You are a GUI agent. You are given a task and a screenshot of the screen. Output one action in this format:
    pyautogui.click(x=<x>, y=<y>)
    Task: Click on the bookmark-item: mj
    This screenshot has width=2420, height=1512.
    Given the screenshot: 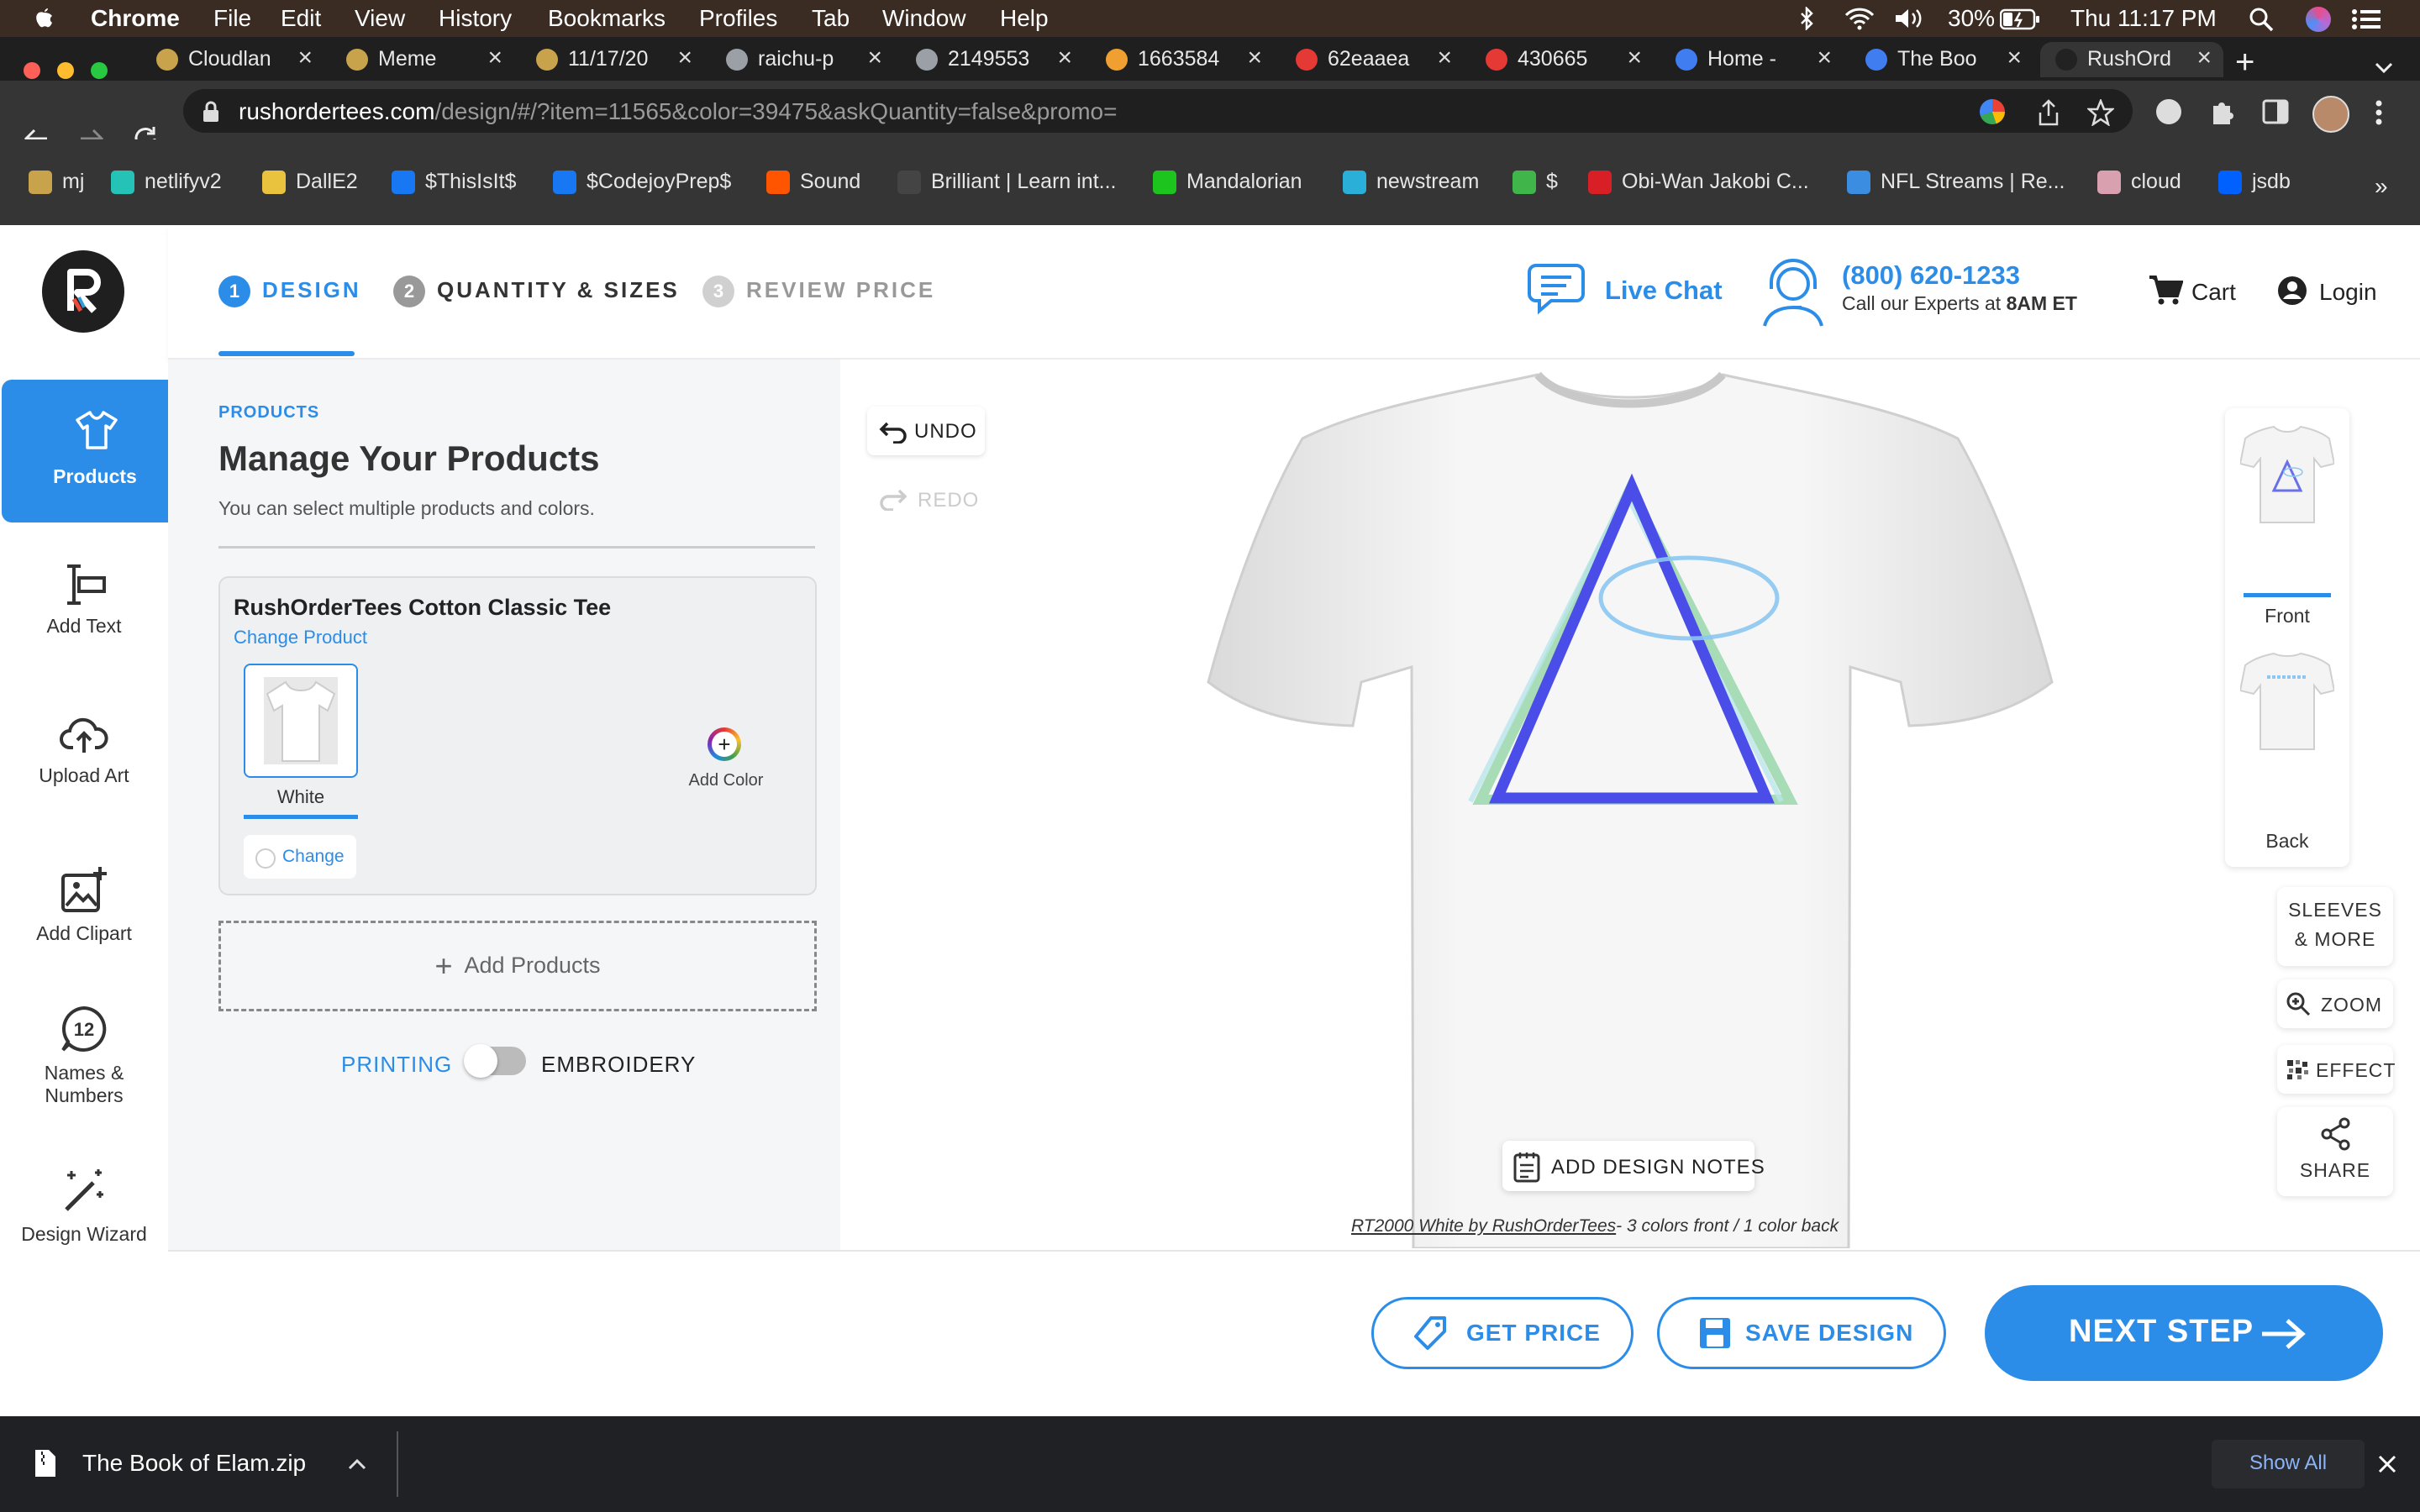 What is the action you would take?
    pyautogui.click(x=56, y=181)
    